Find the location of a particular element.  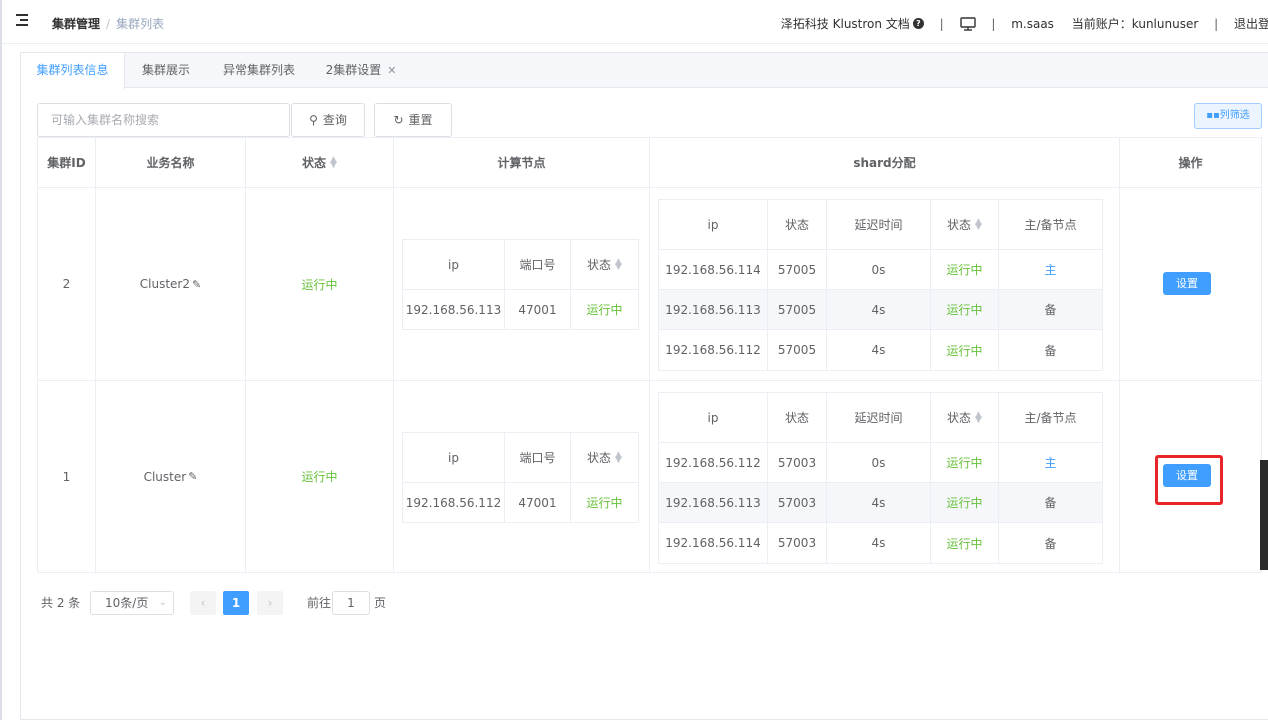

logout-link: 退出登 is located at coordinates (1251, 23).